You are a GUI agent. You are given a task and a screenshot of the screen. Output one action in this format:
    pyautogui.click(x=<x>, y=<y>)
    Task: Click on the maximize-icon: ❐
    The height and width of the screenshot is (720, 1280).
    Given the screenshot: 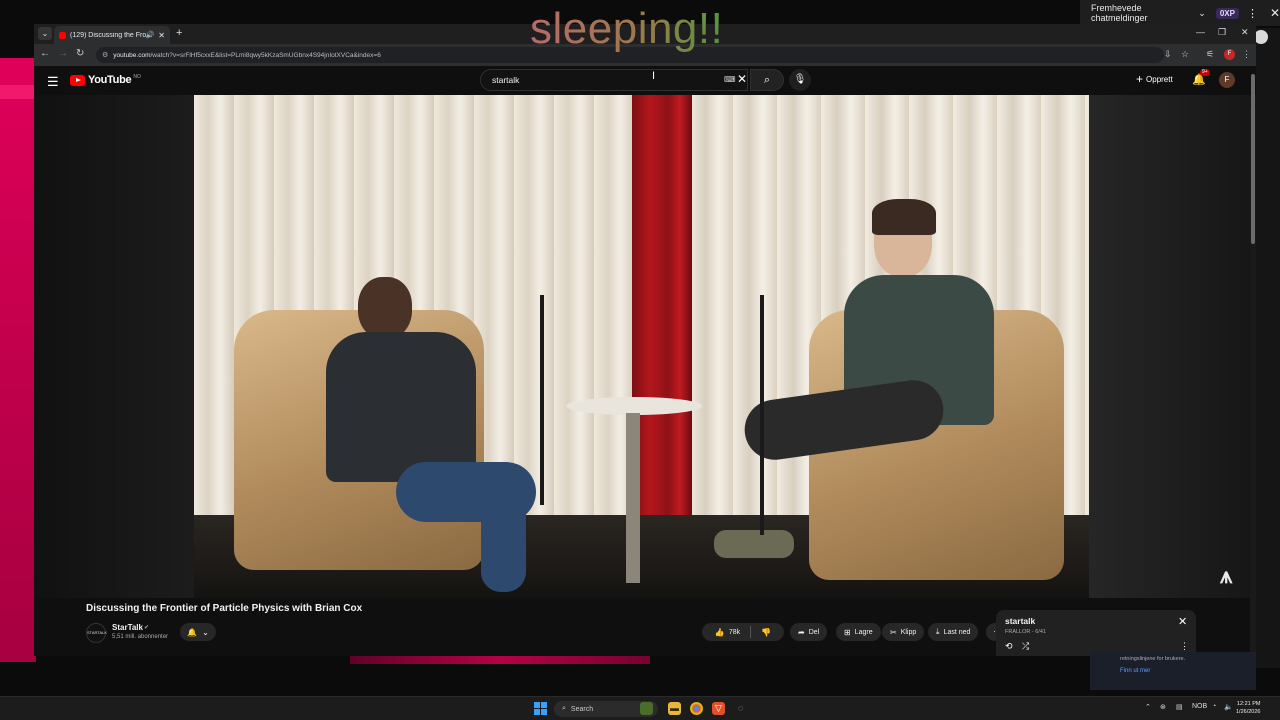 What is the action you would take?
    pyautogui.click(x=1222, y=32)
    